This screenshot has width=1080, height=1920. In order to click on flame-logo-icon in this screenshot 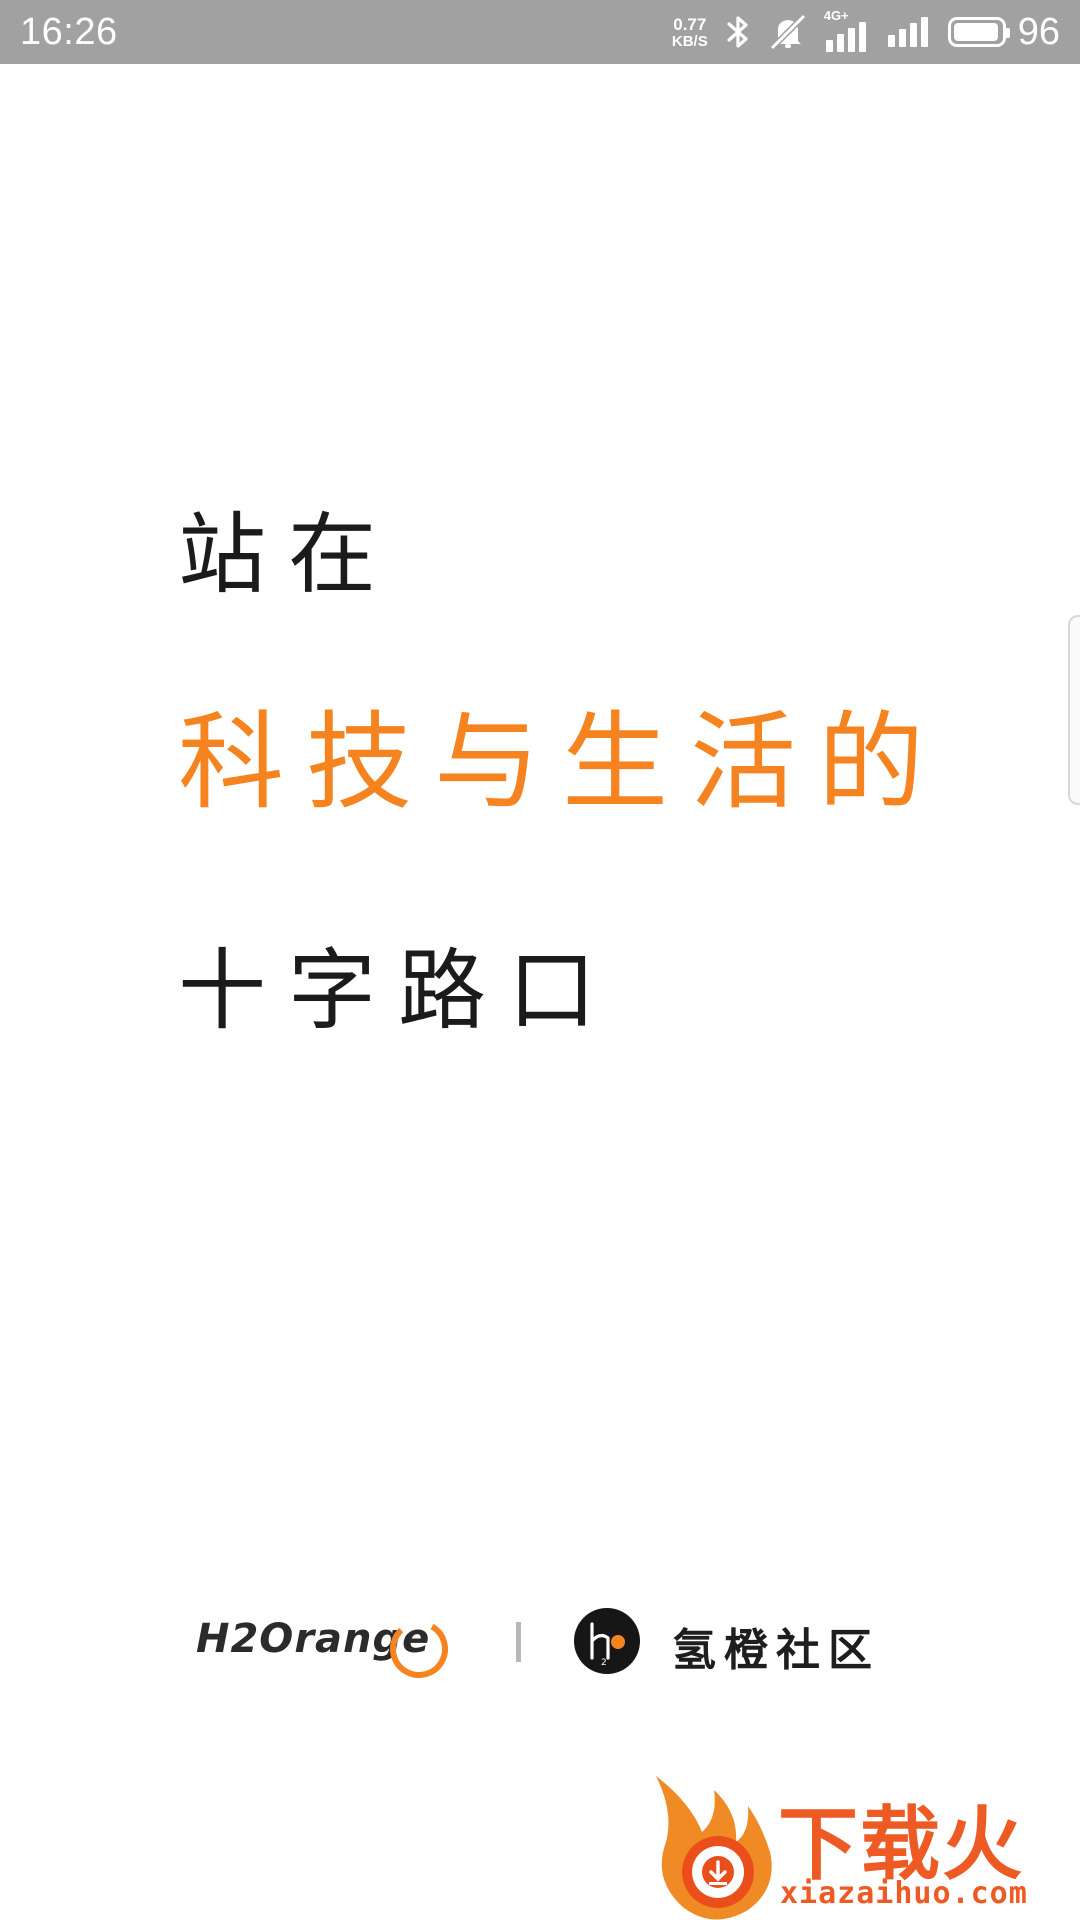, I will do `click(714, 1848)`.